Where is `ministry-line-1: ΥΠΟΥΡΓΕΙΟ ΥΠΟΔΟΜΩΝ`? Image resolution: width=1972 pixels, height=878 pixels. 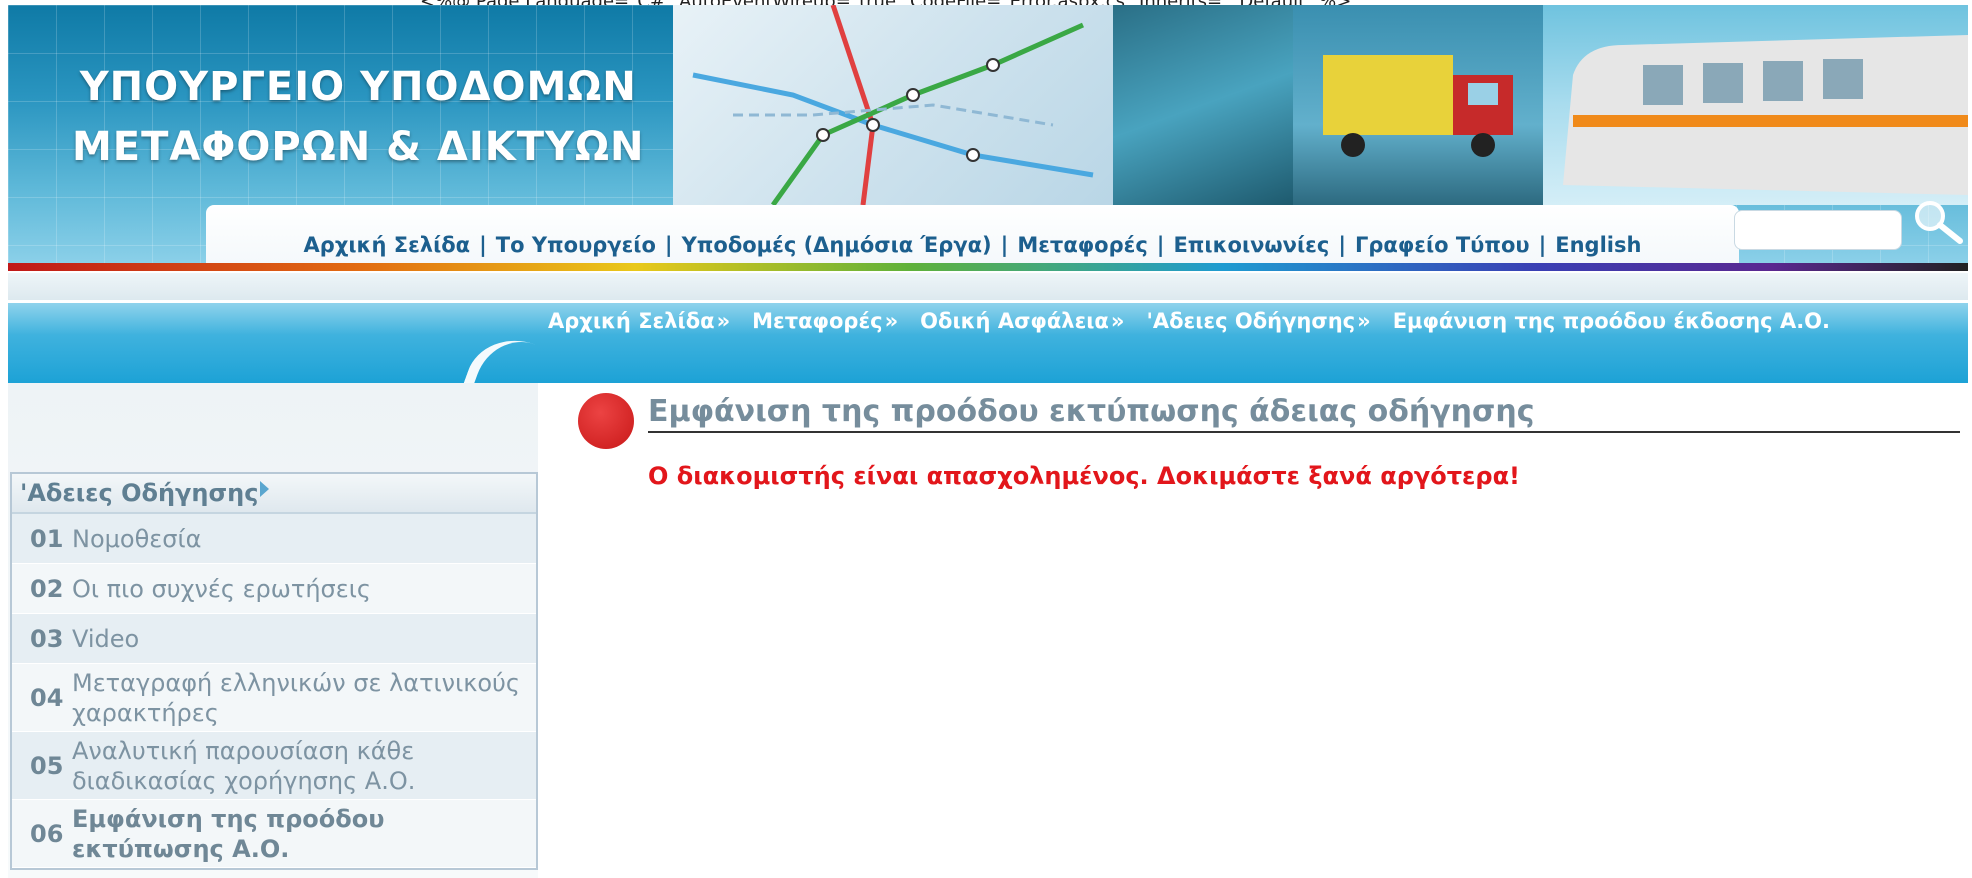
ministry-line-1: ΥΠΟΥΡΓΕΙΟ ΥΠΟΔΟΜΩΝ is located at coordinates (358, 87).